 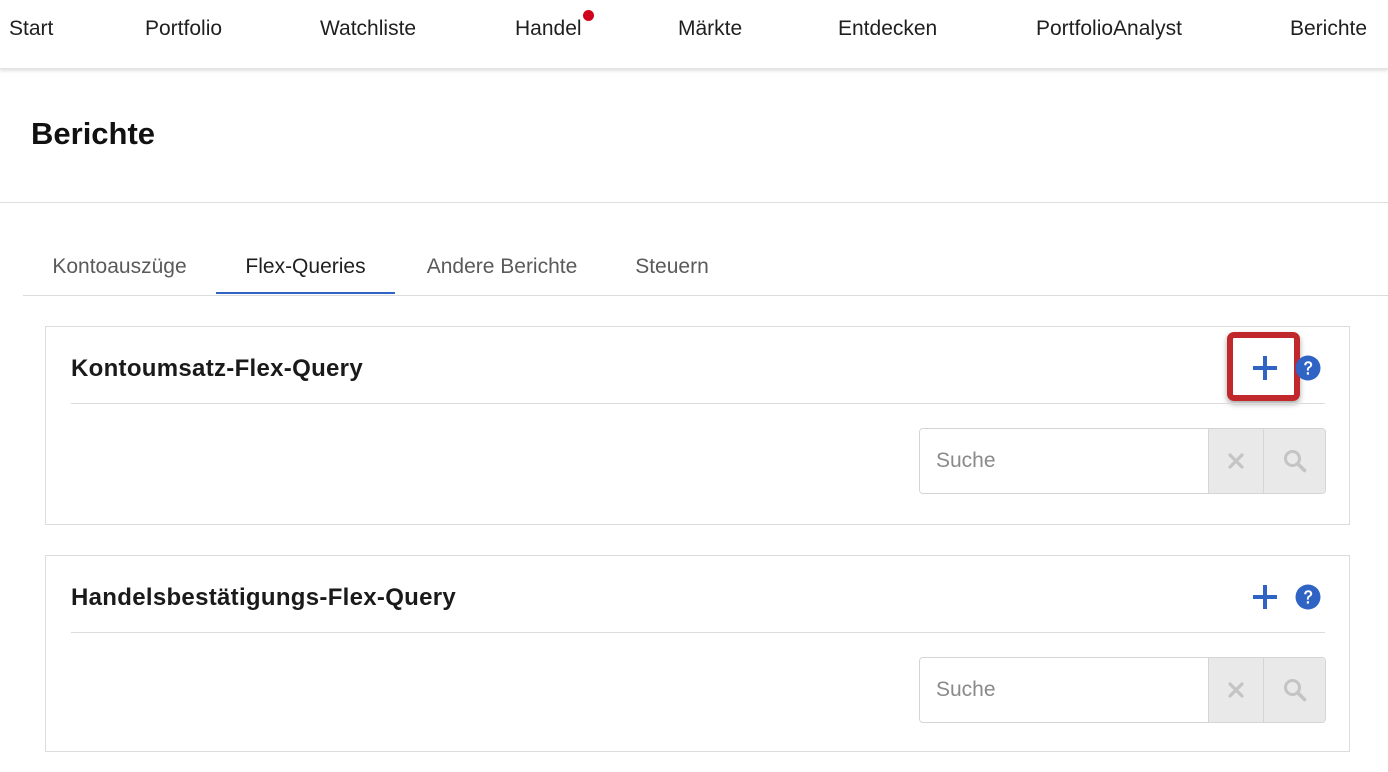 What do you see at coordinates (694, 202) in the screenshot?
I see `header-divider` at bounding box center [694, 202].